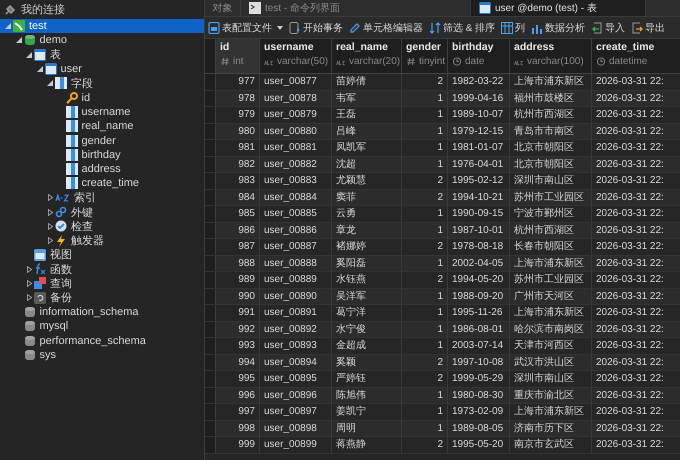  Describe the element at coordinates (102, 97) in the screenshot. I see `tree-item: id` at that location.